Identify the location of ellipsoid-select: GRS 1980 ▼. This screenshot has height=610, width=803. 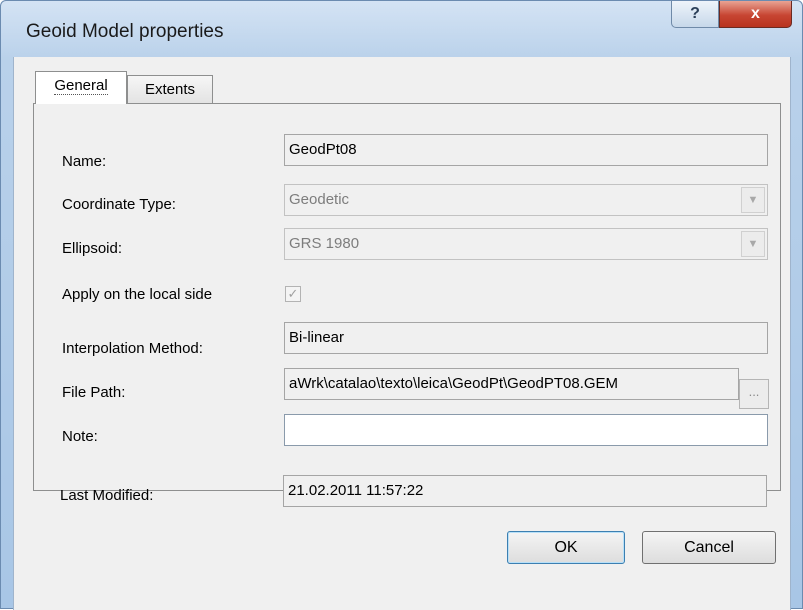
(526, 244).